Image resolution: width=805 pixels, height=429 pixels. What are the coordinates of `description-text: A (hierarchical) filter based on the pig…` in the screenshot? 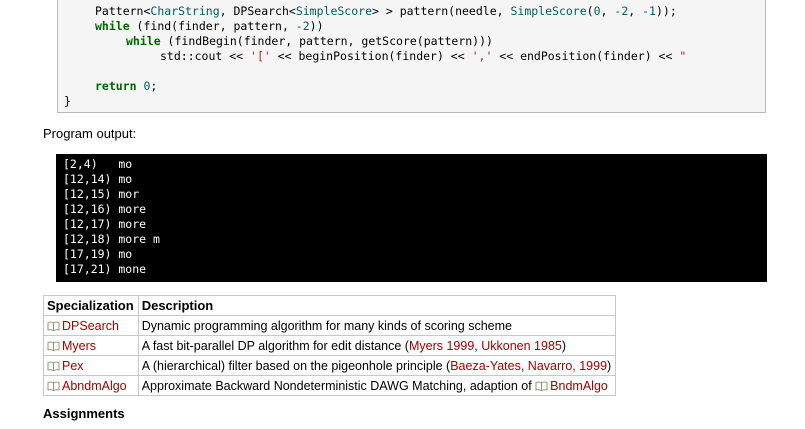 It's located at (296, 365).